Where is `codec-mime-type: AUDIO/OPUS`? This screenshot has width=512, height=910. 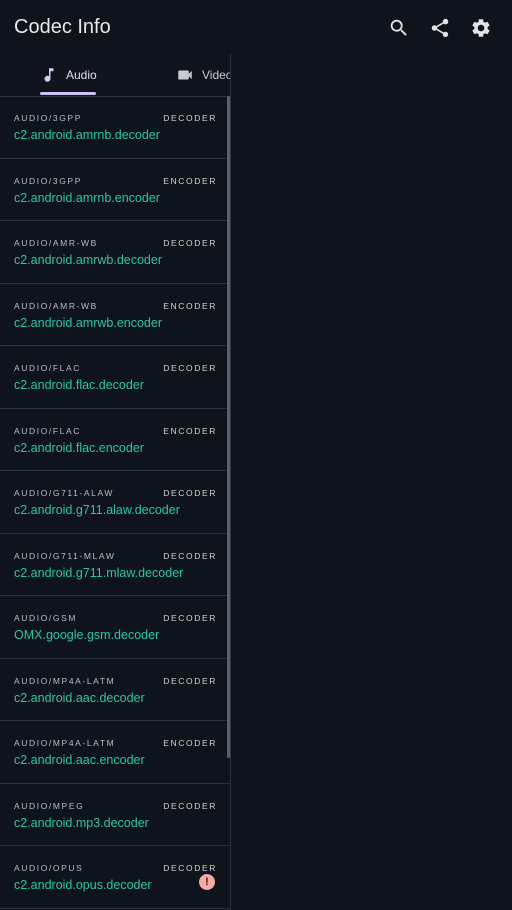 codec-mime-type: AUDIO/OPUS is located at coordinates (49, 868).